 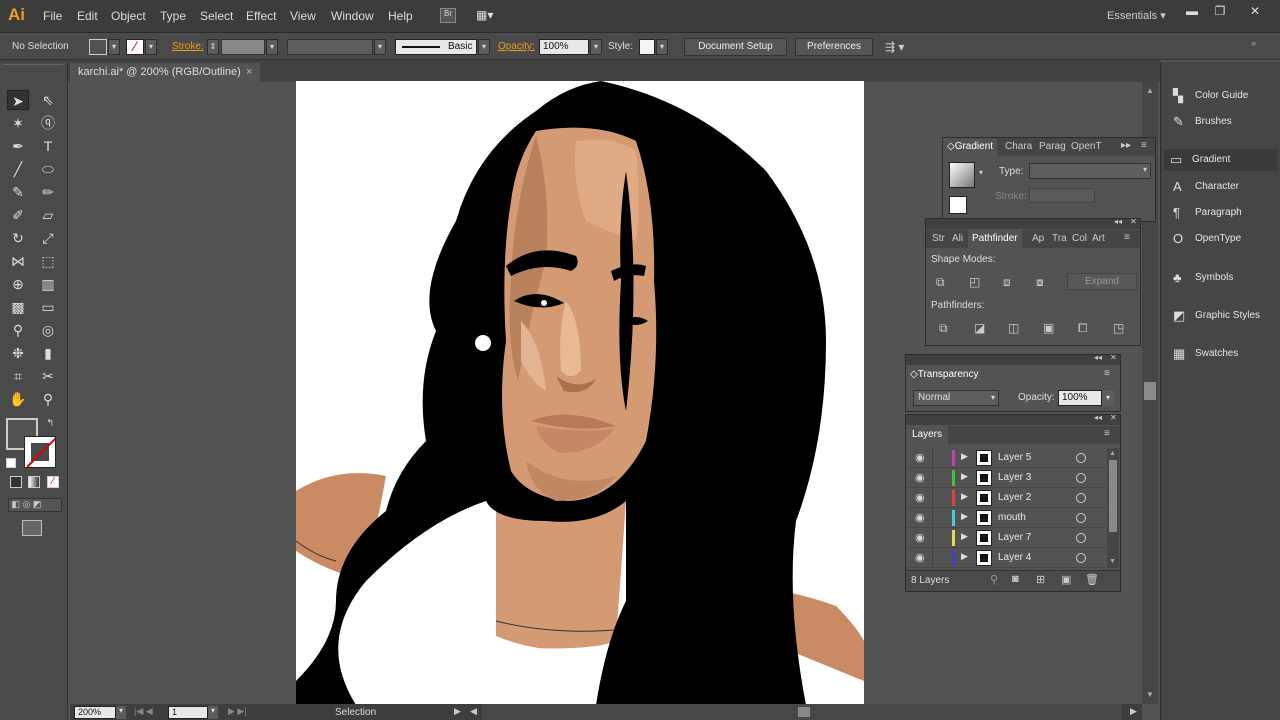 What do you see at coordinates (213, 47) in the screenshot?
I see `stroke-weight-stepper: ⇕` at bounding box center [213, 47].